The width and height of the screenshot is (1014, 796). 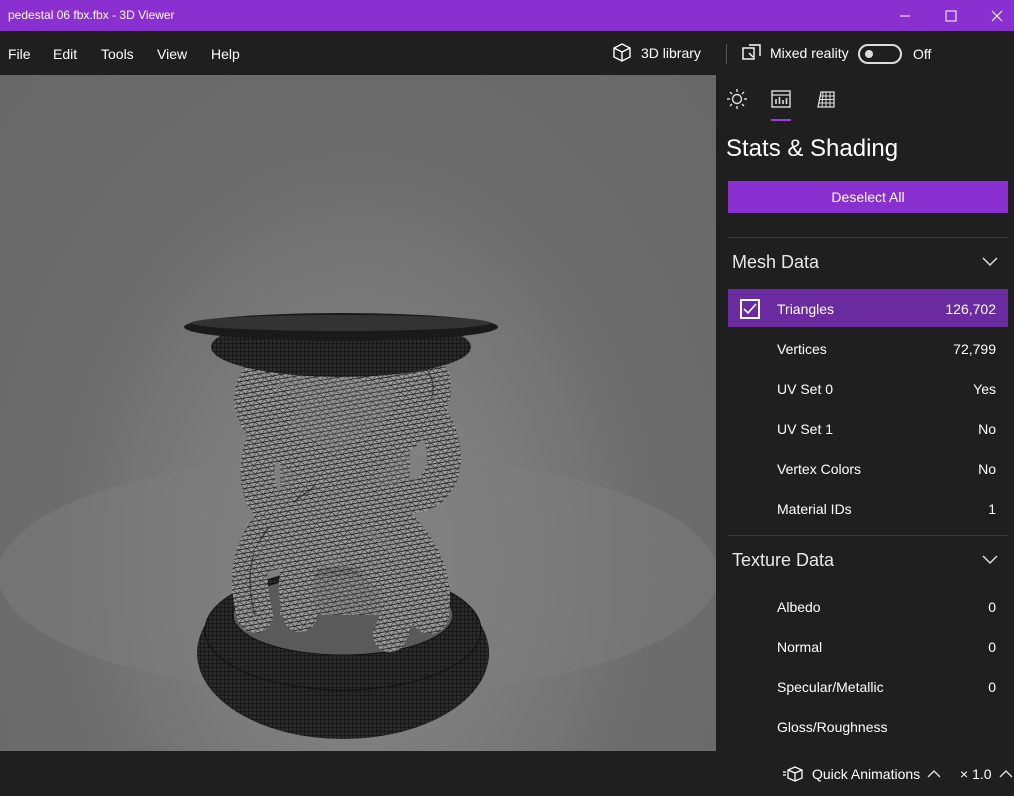 I want to click on close-icon, so click(x=997, y=15).